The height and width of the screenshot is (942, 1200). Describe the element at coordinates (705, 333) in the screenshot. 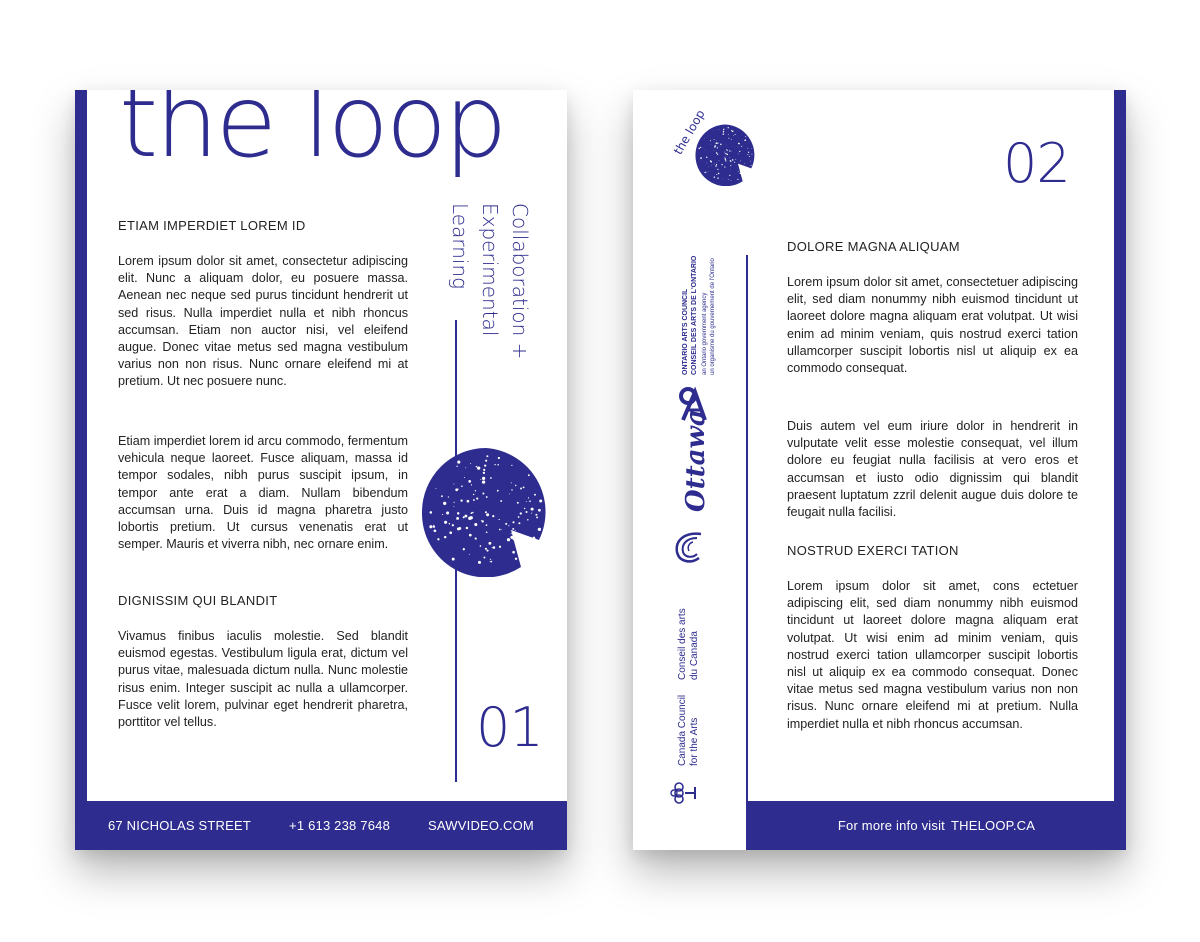

I see `oac-text-line-3: an Ontario government agency` at that location.